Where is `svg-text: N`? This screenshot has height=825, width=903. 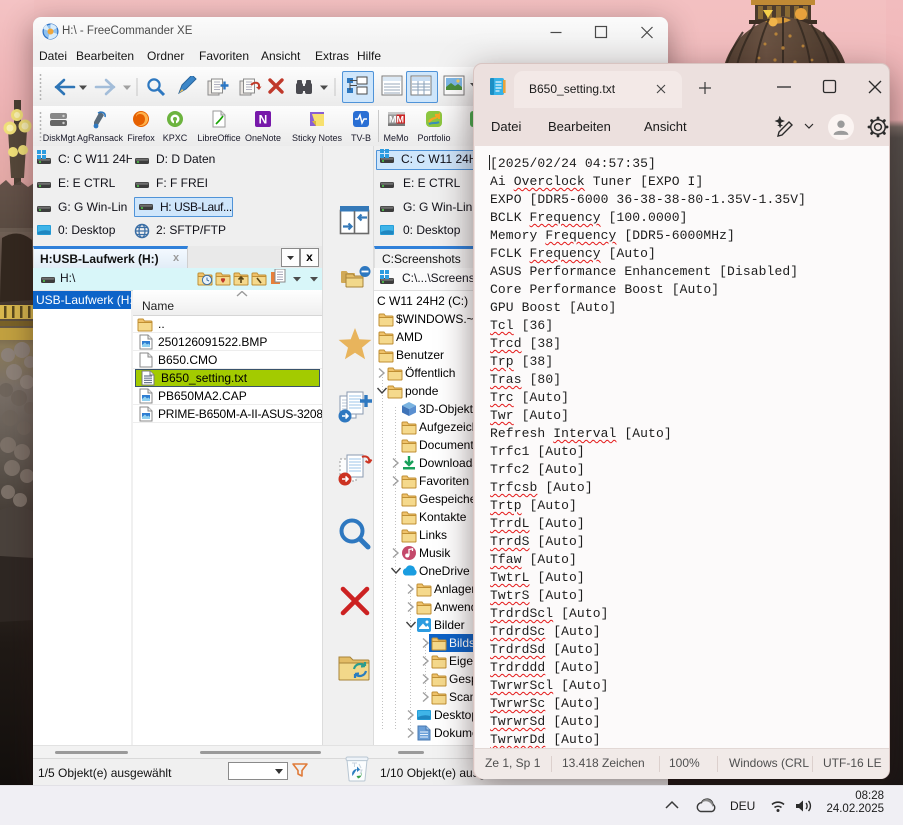 svg-text: N is located at coordinates (263, 120).